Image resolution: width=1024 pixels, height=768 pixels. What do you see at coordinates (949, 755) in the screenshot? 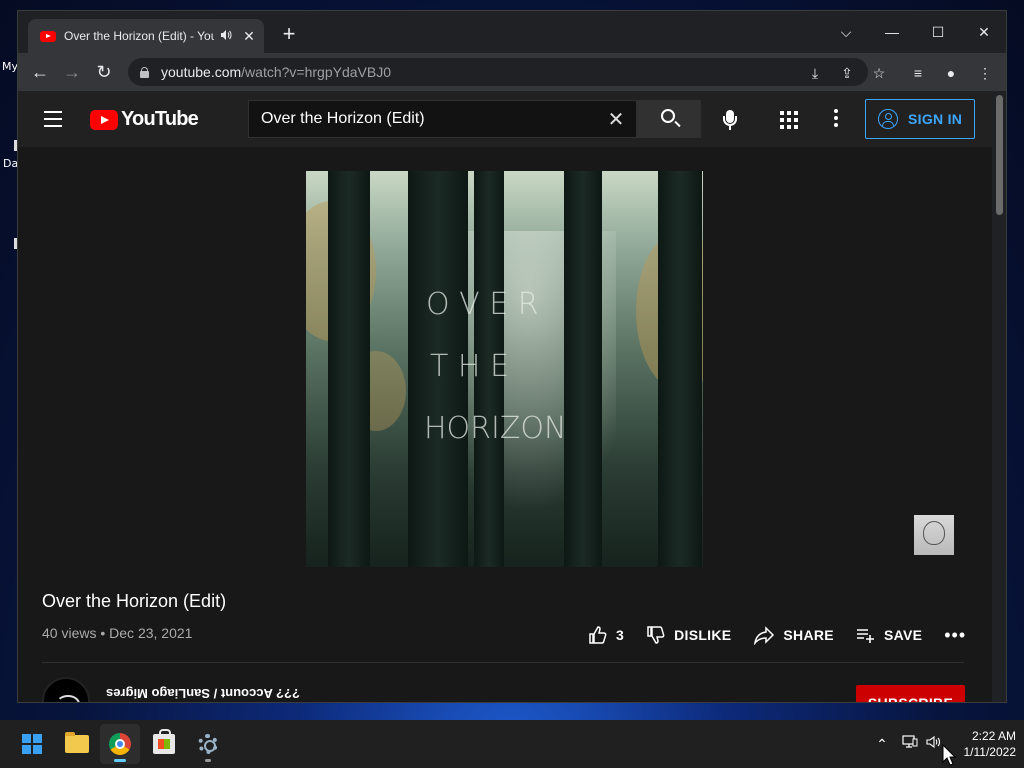
I see `mouse-cursor-icon` at bounding box center [949, 755].